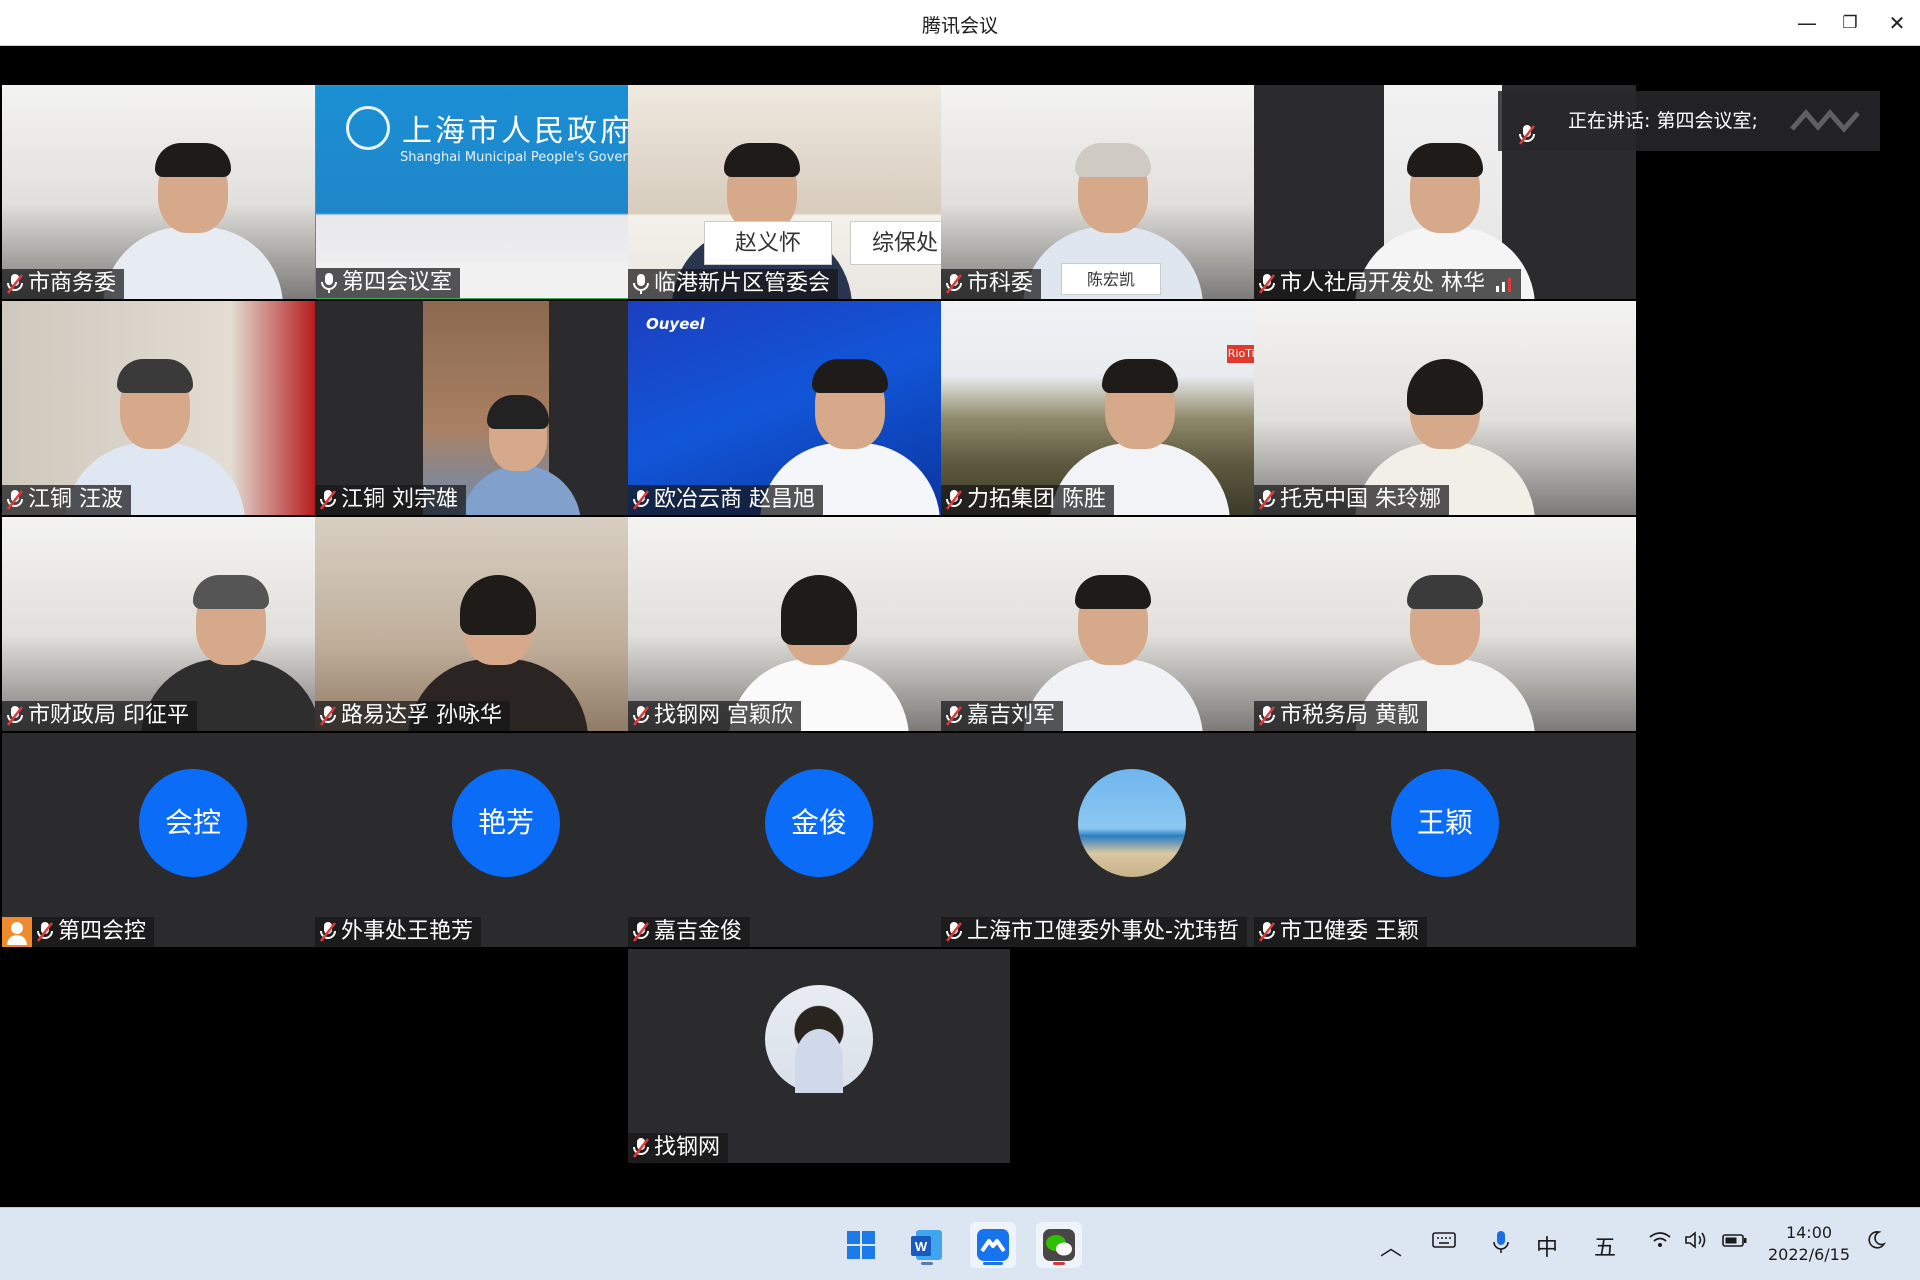  Describe the element at coordinates (1445, 624) in the screenshot. I see `video-tile: 市税务局 黄靓` at that location.